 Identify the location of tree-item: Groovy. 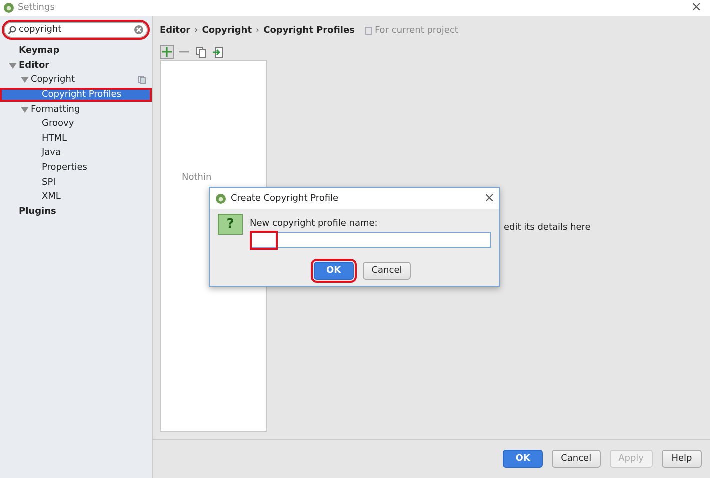
(76, 124).